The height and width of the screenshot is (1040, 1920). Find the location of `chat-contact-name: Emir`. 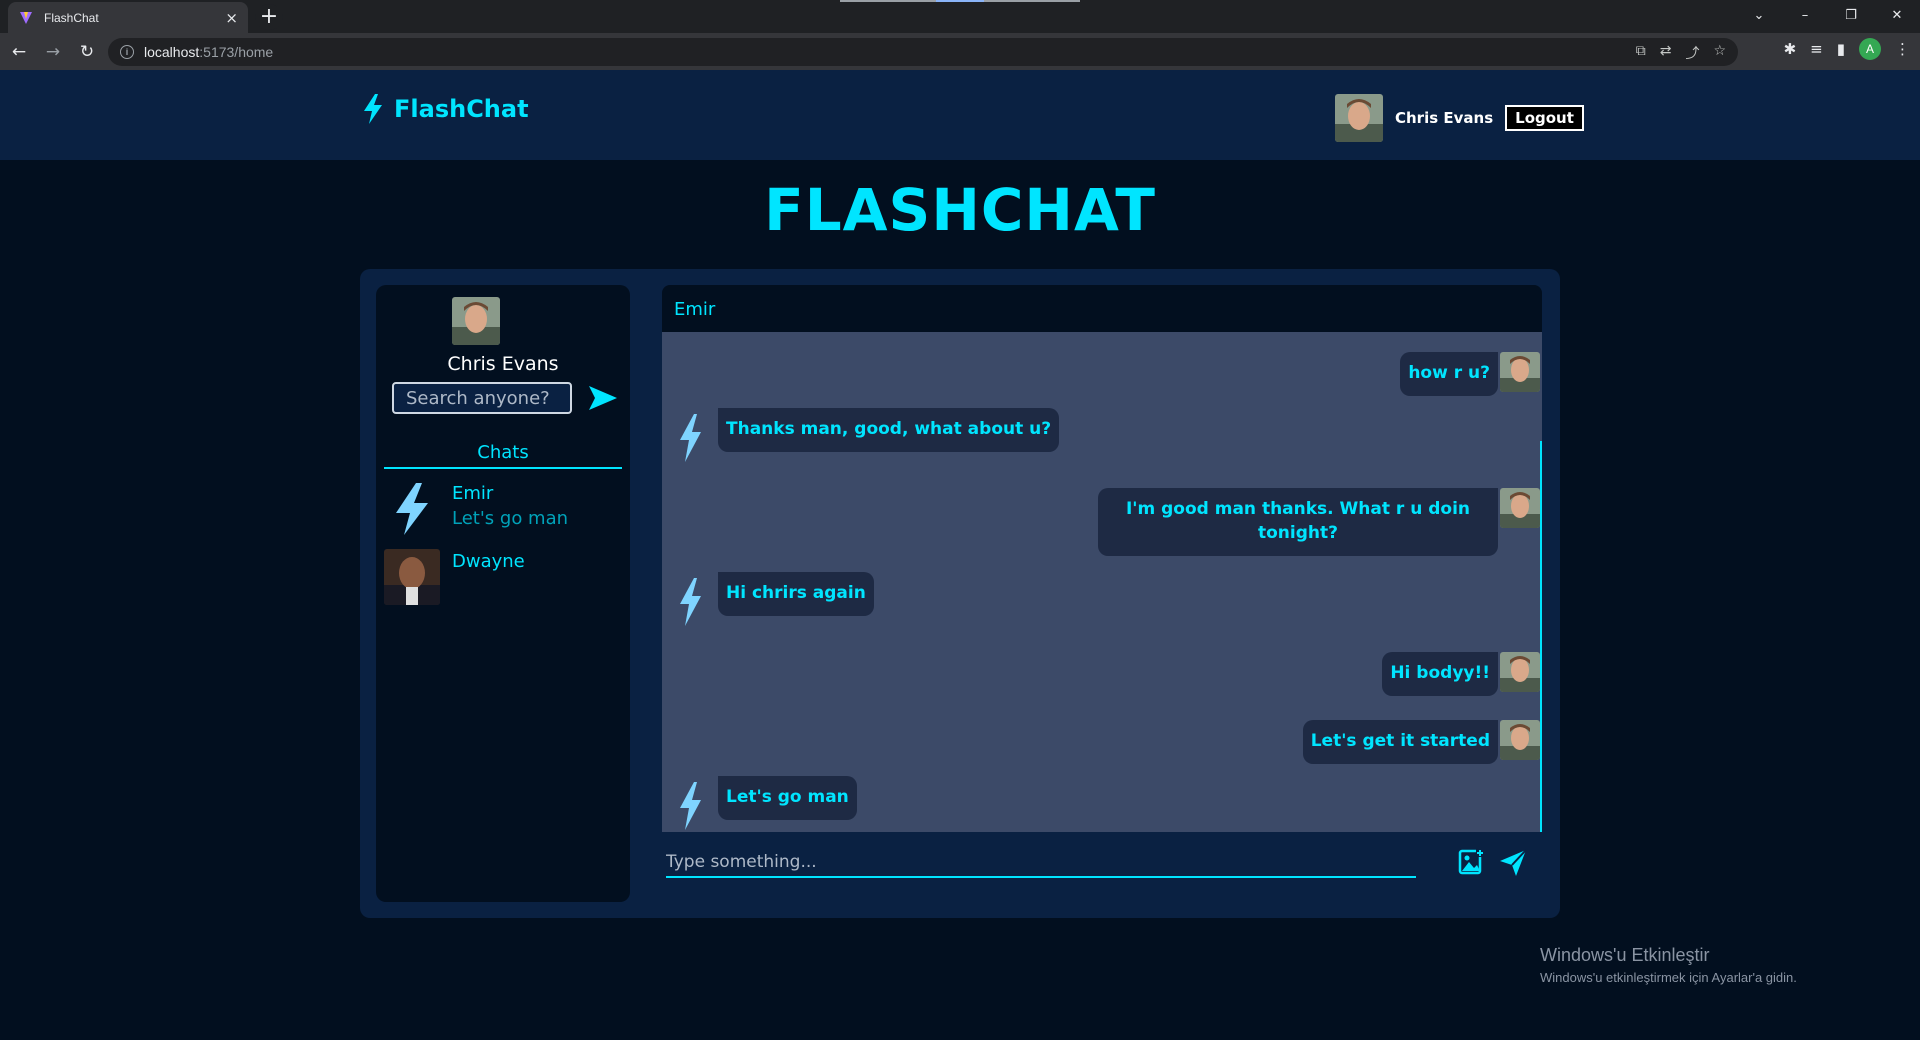

chat-contact-name: Emir is located at coordinates (695, 309).